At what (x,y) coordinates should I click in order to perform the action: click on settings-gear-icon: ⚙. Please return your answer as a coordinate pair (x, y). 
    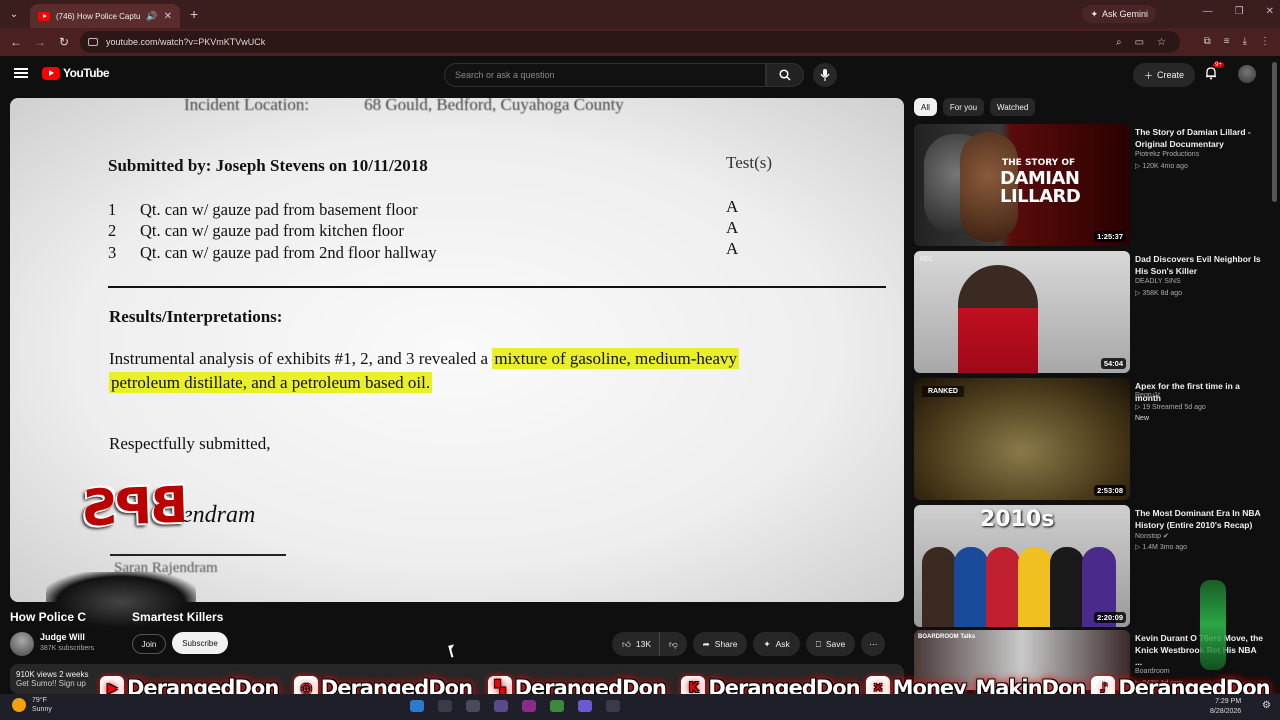
    Looking at the image, I should click on (1266, 705).